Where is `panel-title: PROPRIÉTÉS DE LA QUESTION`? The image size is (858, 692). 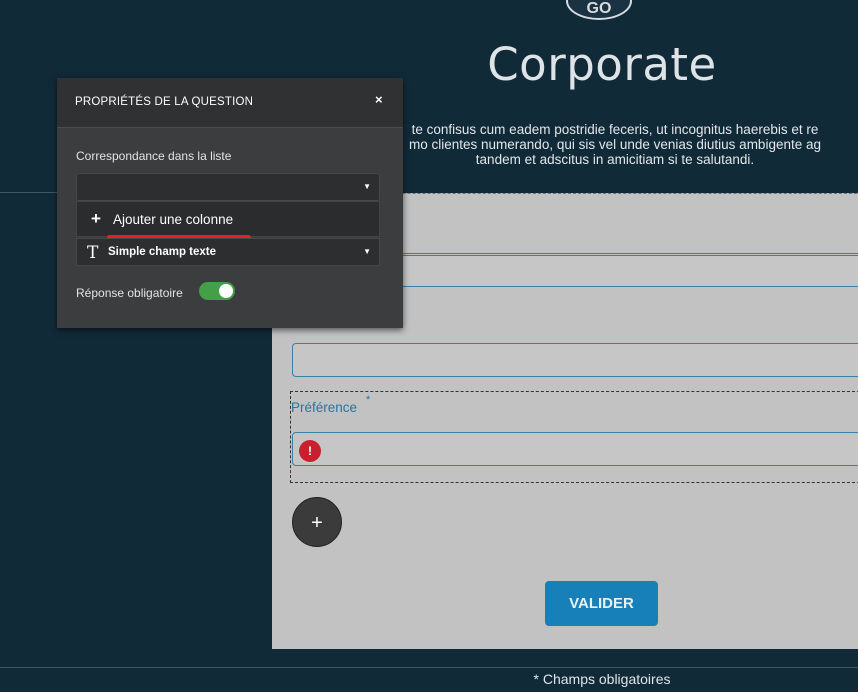 panel-title: PROPRIÉTÉS DE LA QUESTION is located at coordinates (164, 102).